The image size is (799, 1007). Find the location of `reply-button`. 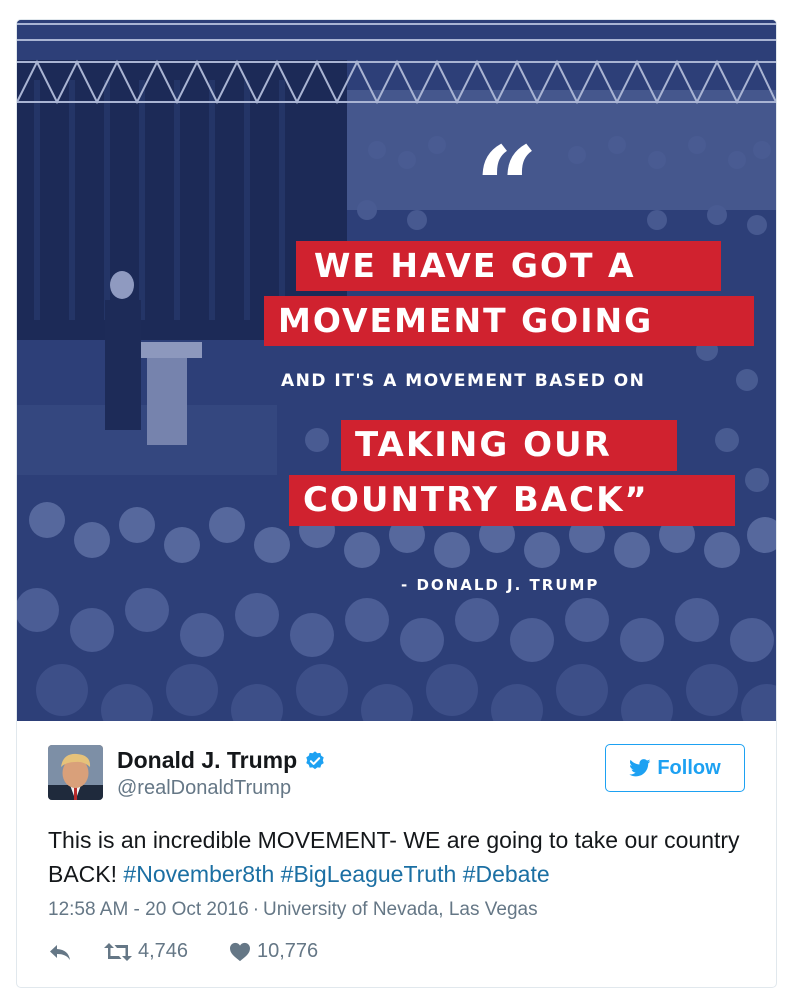

reply-button is located at coordinates (76, 952).